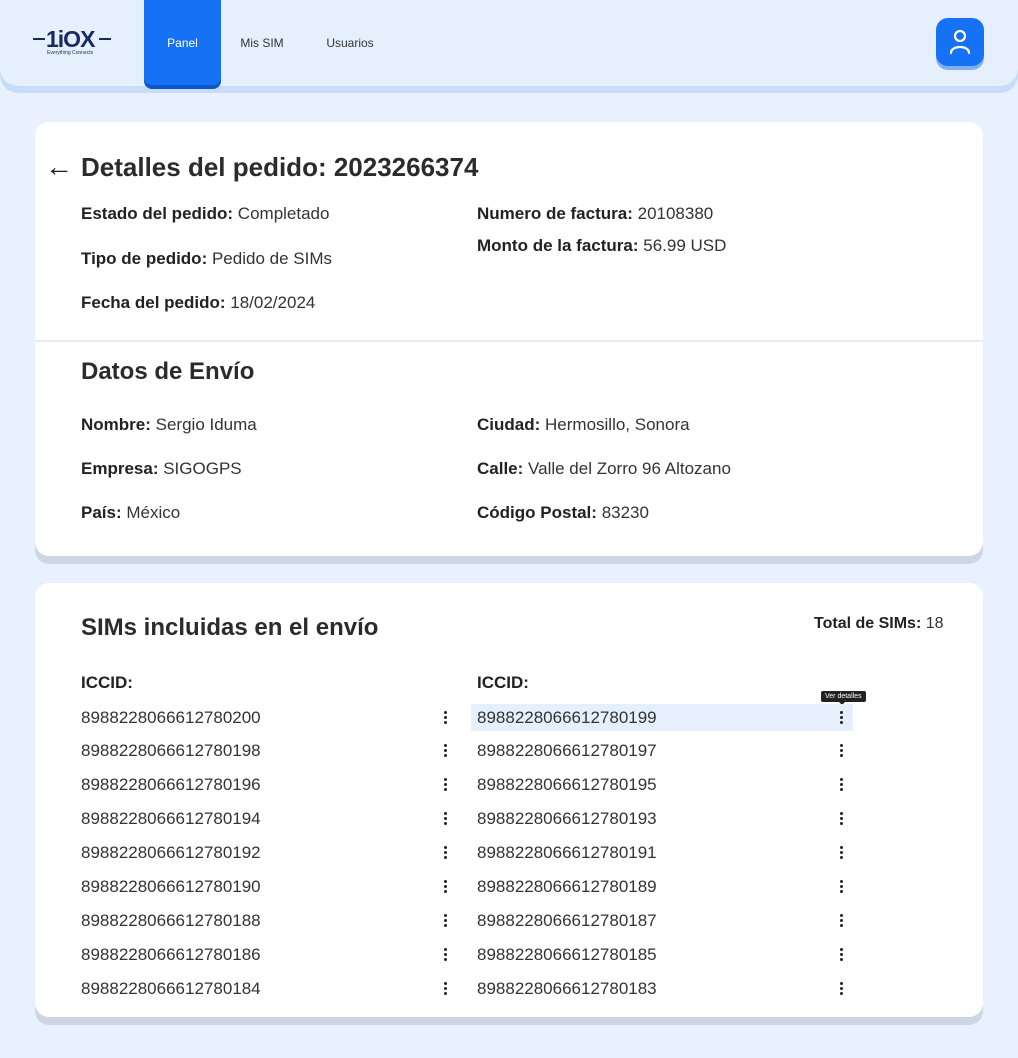  What do you see at coordinates (662, 886) in the screenshot?
I see `sim-row: 8988228066612780189` at bounding box center [662, 886].